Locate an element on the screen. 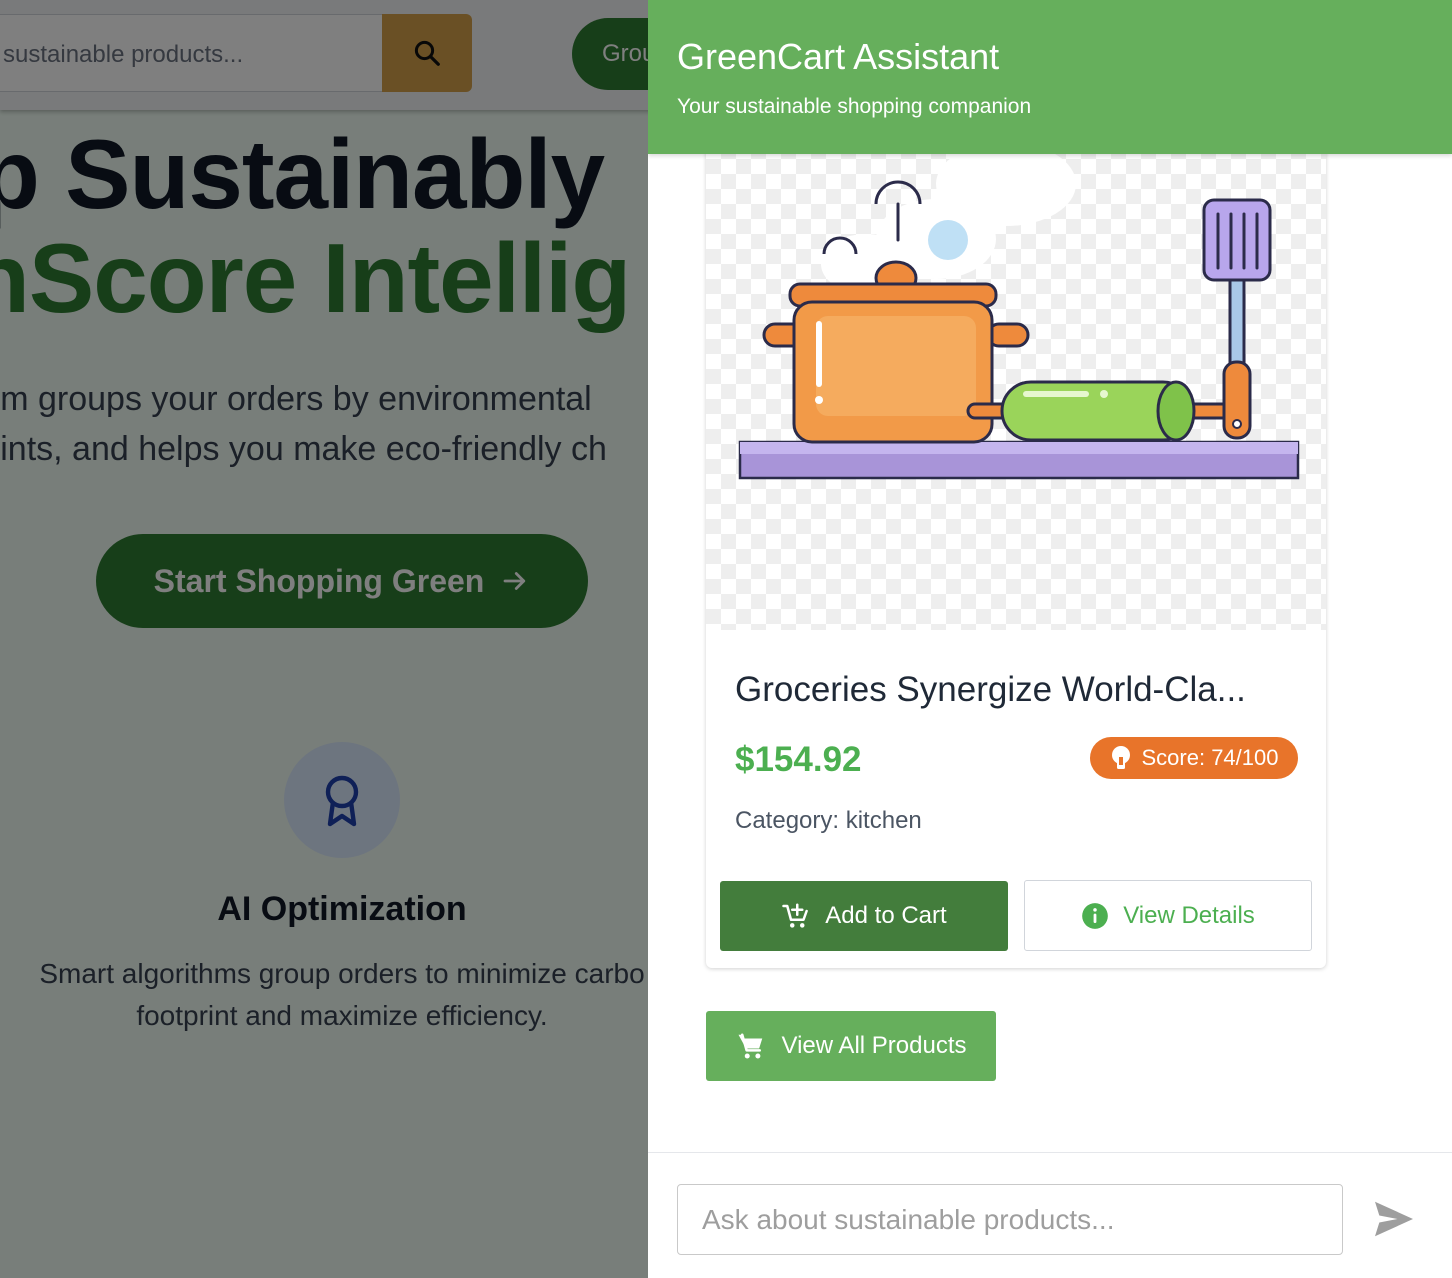 The image size is (1452, 1278). kitchen-illustration is located at coordinates (1019, 317).